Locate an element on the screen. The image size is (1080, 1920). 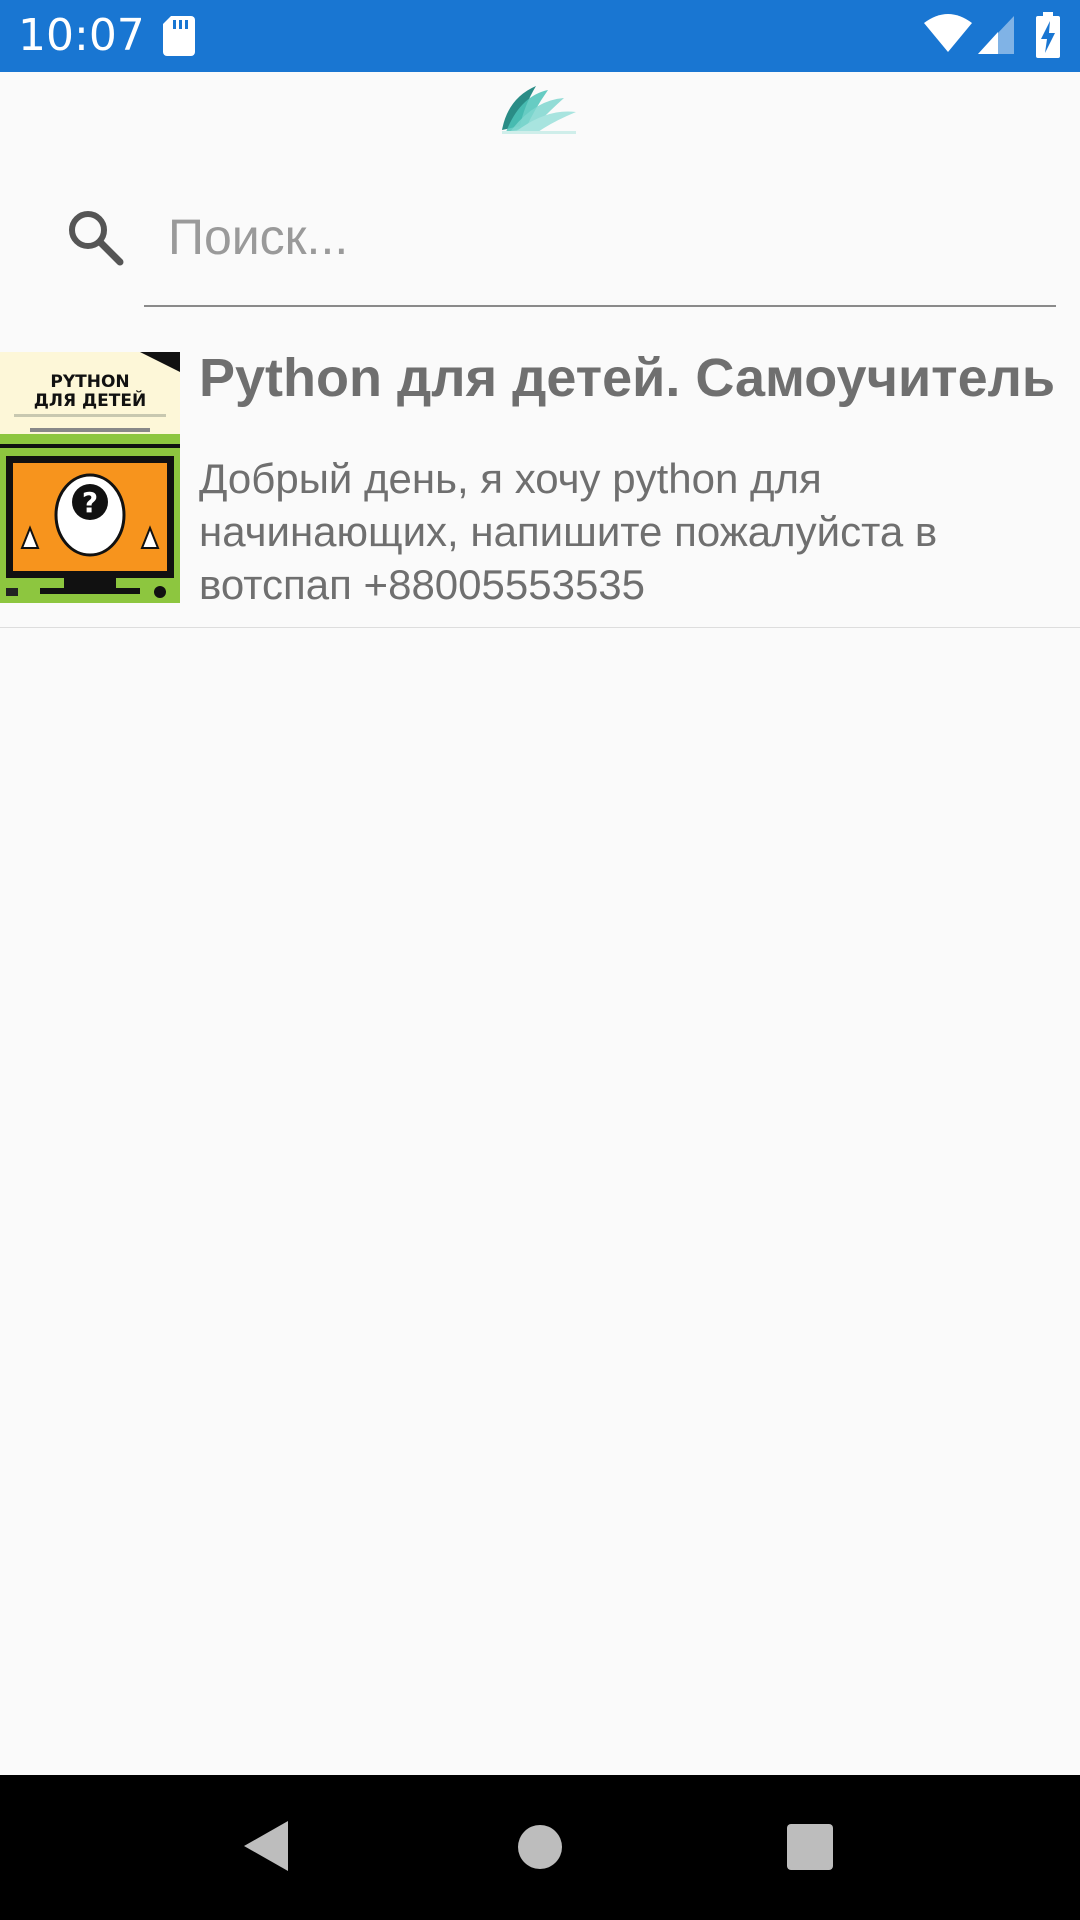
sd-card-icon is located at coordinates (179, 36).